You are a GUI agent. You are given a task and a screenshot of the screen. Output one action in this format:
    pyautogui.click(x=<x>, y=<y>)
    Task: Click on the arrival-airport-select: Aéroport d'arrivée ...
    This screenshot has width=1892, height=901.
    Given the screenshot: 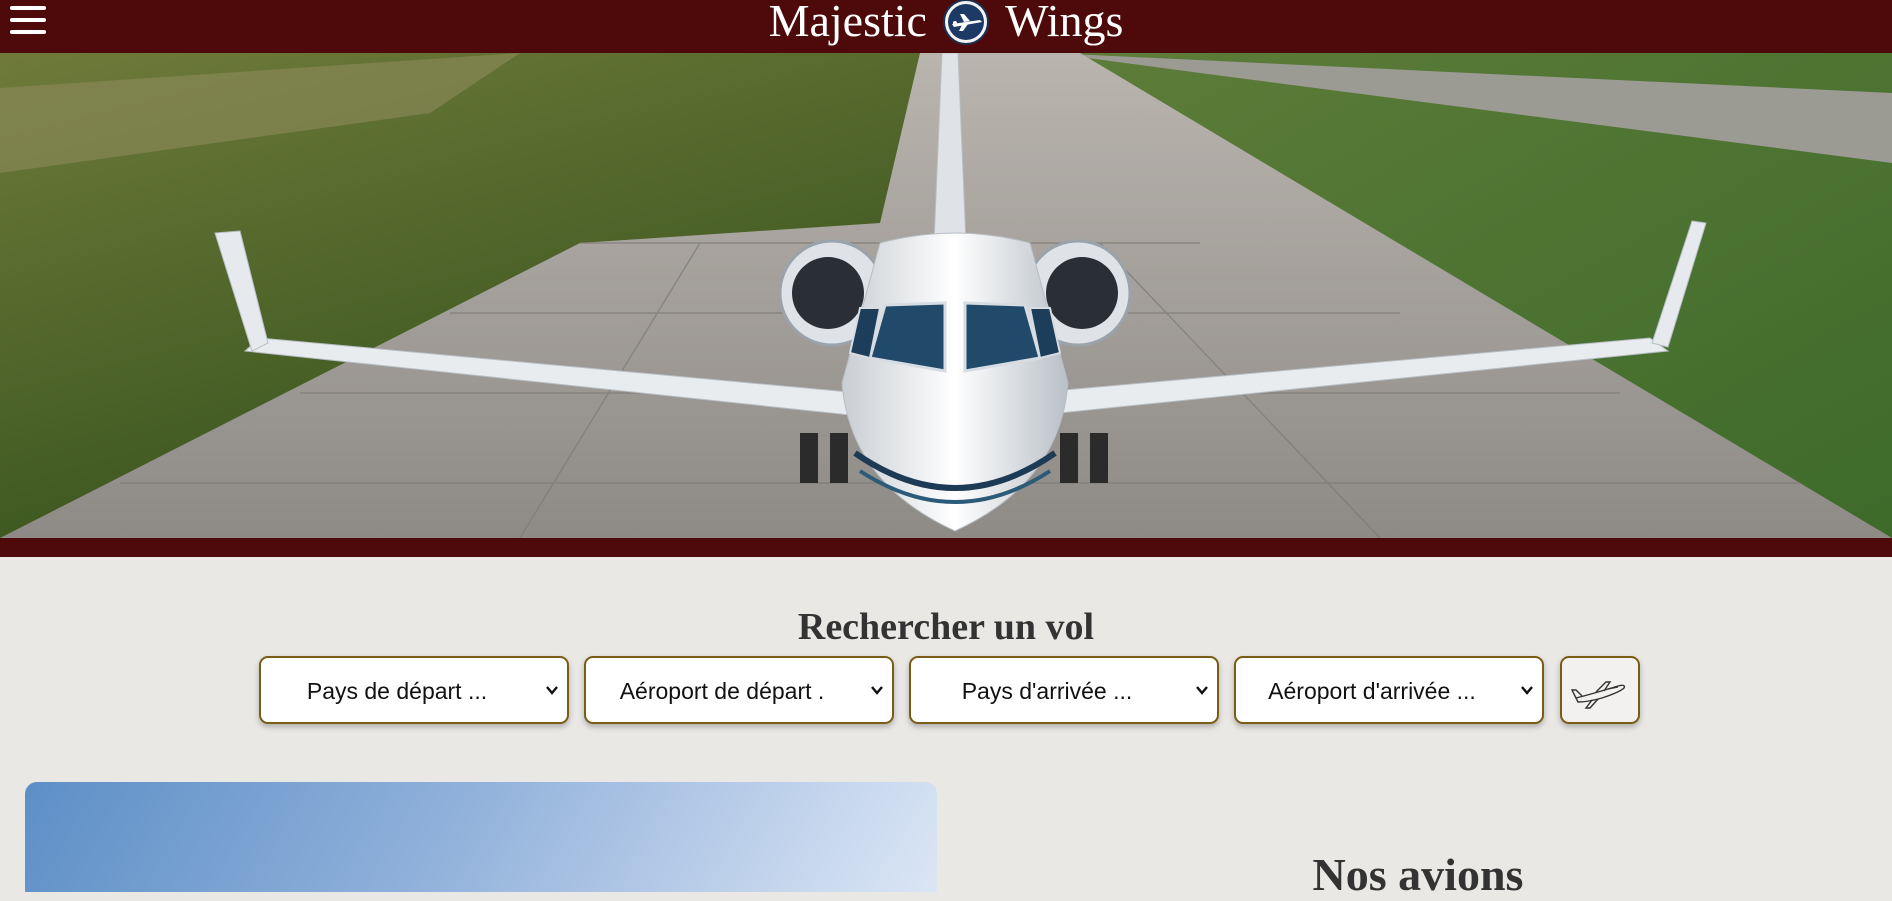 What is the action you would take?
    pyautogui.click(x=1389, y=690)
    